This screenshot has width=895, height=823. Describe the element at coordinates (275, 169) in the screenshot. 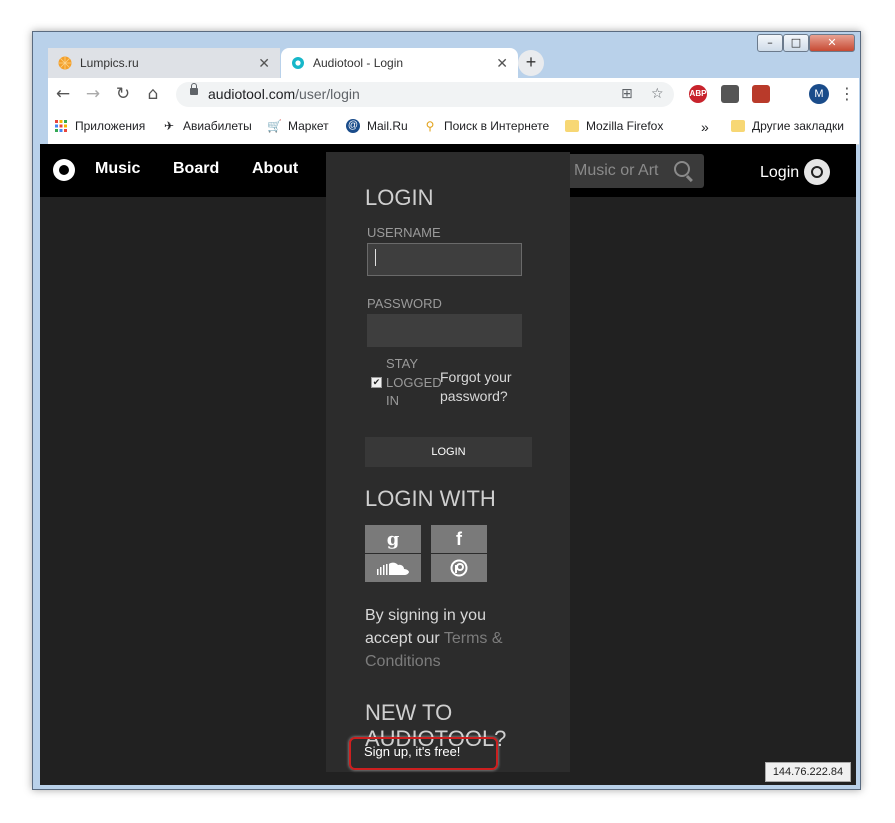

I see `nav-about: About` at that location.